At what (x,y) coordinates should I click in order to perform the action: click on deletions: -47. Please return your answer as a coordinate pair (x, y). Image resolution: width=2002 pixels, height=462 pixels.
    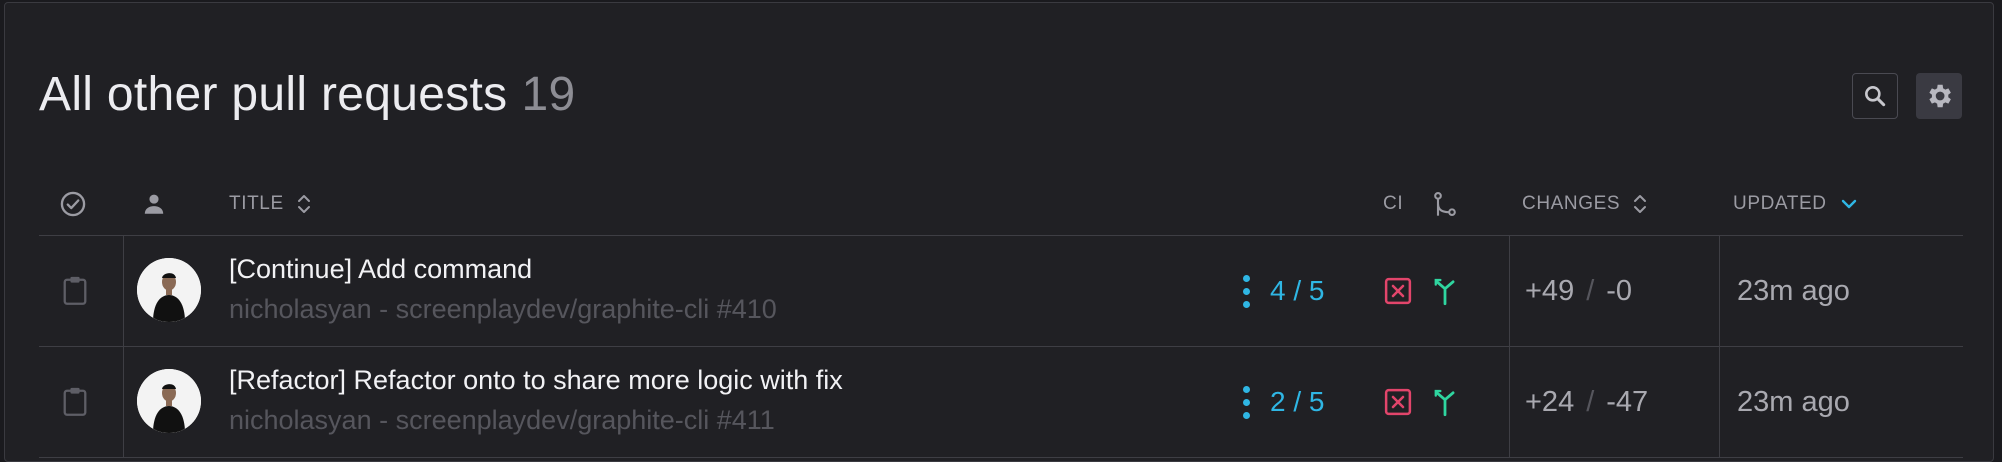
    Looking at the image, I should click on (1627, 401).